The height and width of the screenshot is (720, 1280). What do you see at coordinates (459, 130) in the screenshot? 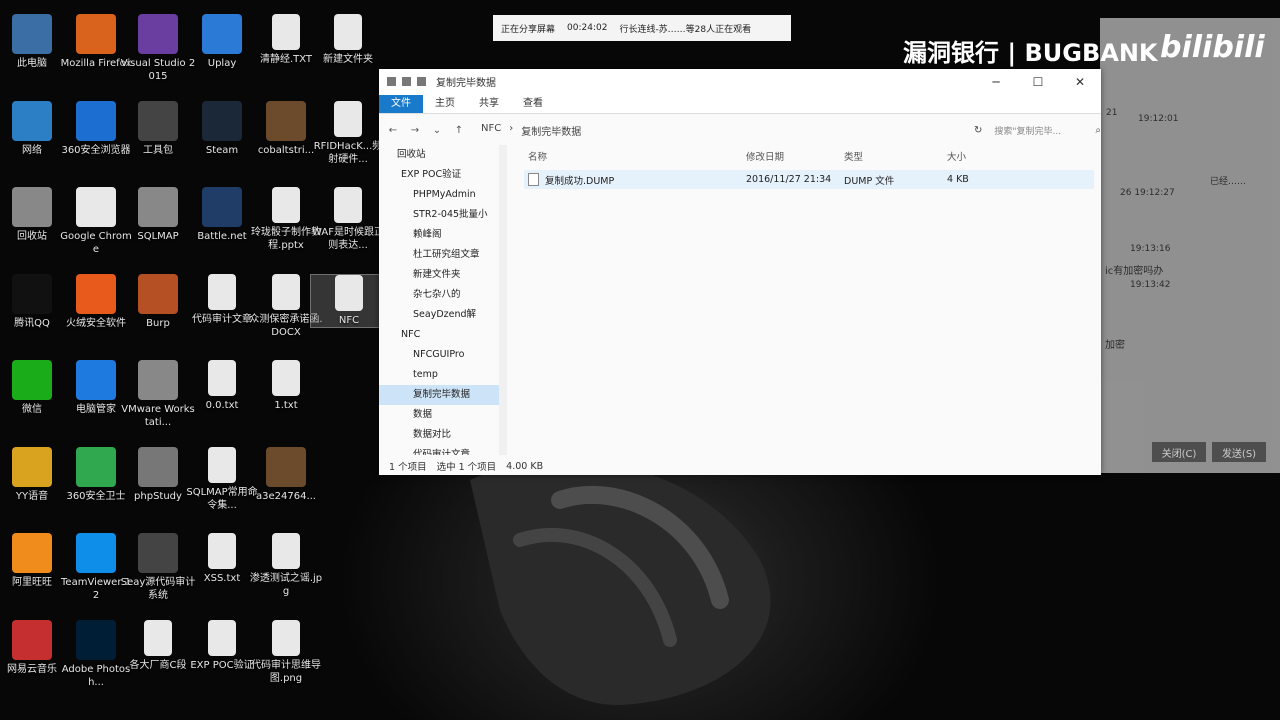
I see `up-icon: ↑` at bounding box center [459, 130].